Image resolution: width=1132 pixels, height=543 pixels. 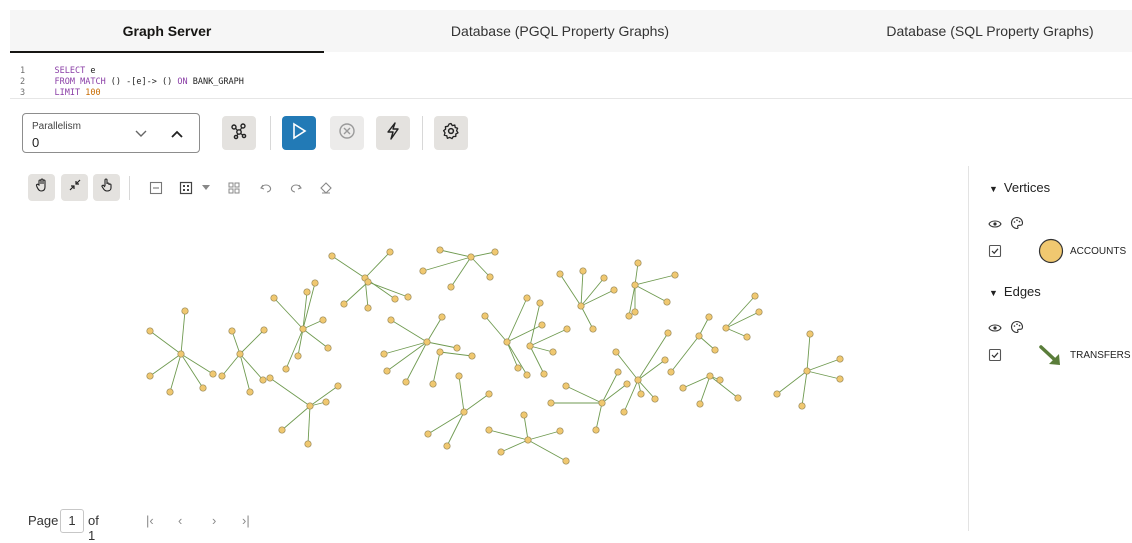 I want to click on first-page-icon: |‹, so click(x=150, y=520).